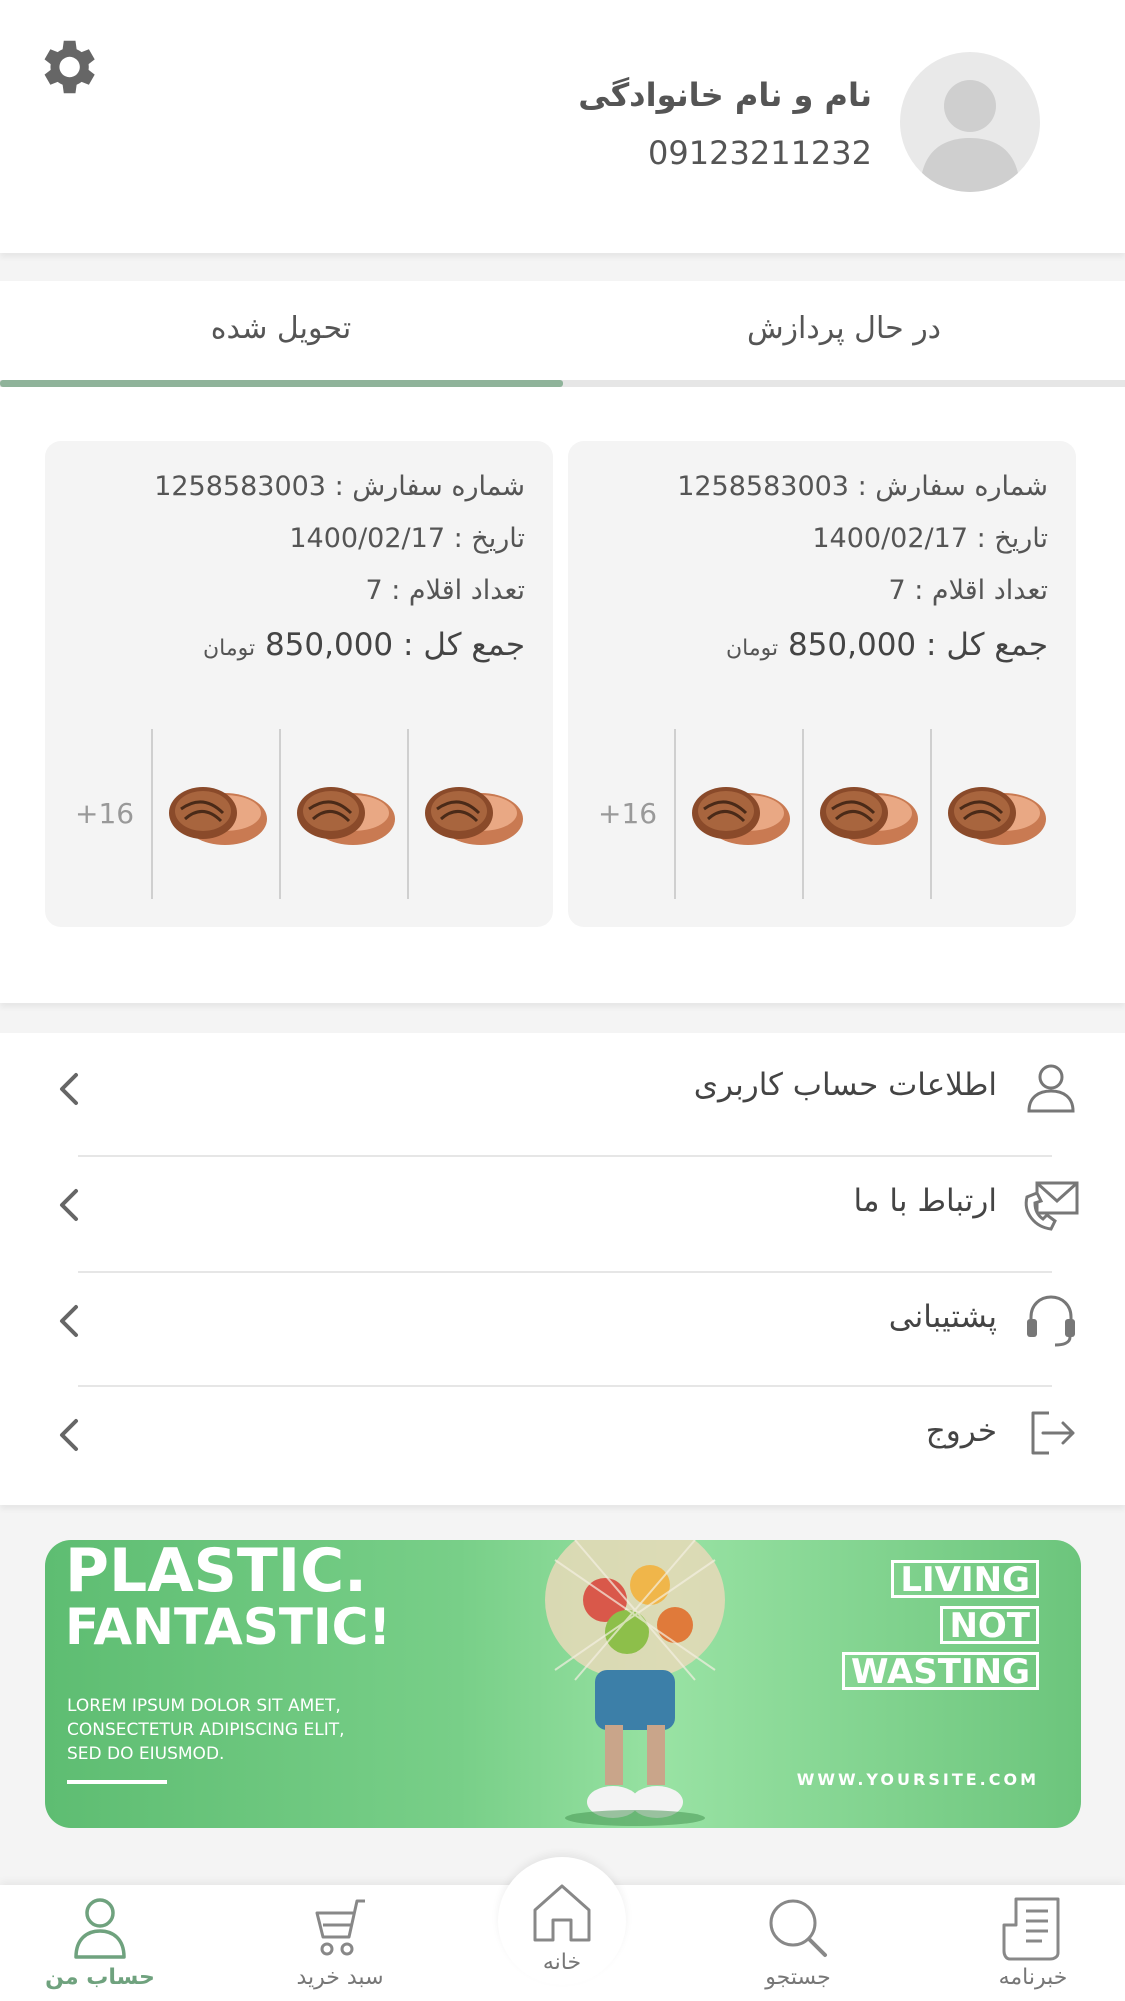 This screenshot has width=1125, height=2001. Describe the element at coordinates (562, 1207) in the screenshot. I see `menu-item-contact-us: ارتباط با ما` at that location.